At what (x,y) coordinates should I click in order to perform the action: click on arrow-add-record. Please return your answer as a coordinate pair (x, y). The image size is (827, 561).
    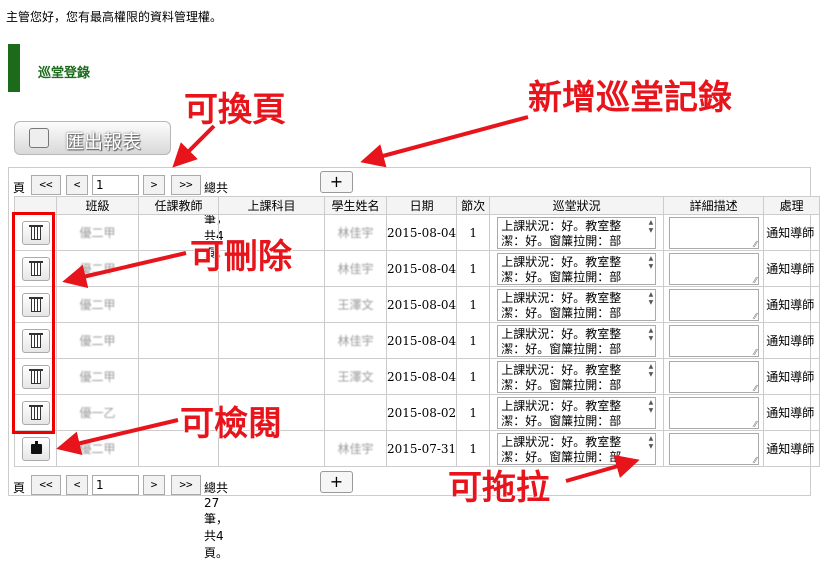
    Looking at the image, I should click on (444, 141).